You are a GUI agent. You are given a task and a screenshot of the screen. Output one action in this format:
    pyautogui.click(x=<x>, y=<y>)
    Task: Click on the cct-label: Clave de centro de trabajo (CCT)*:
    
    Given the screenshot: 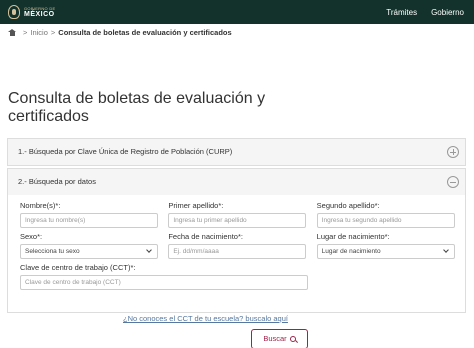 What is the action you would take?
    pyautogui.click(x=78, y=267)
    